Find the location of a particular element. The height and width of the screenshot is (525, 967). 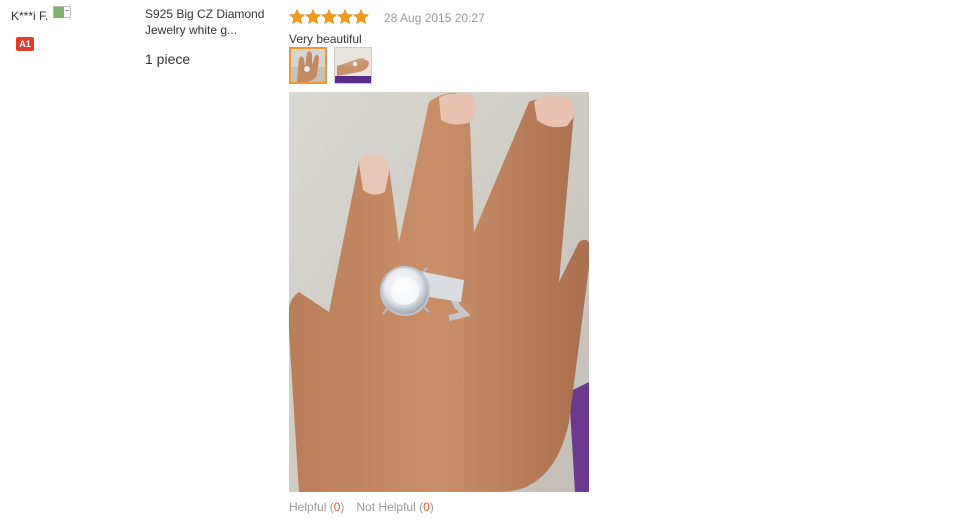

country-flag-icon is located at coordinates (62, 12).